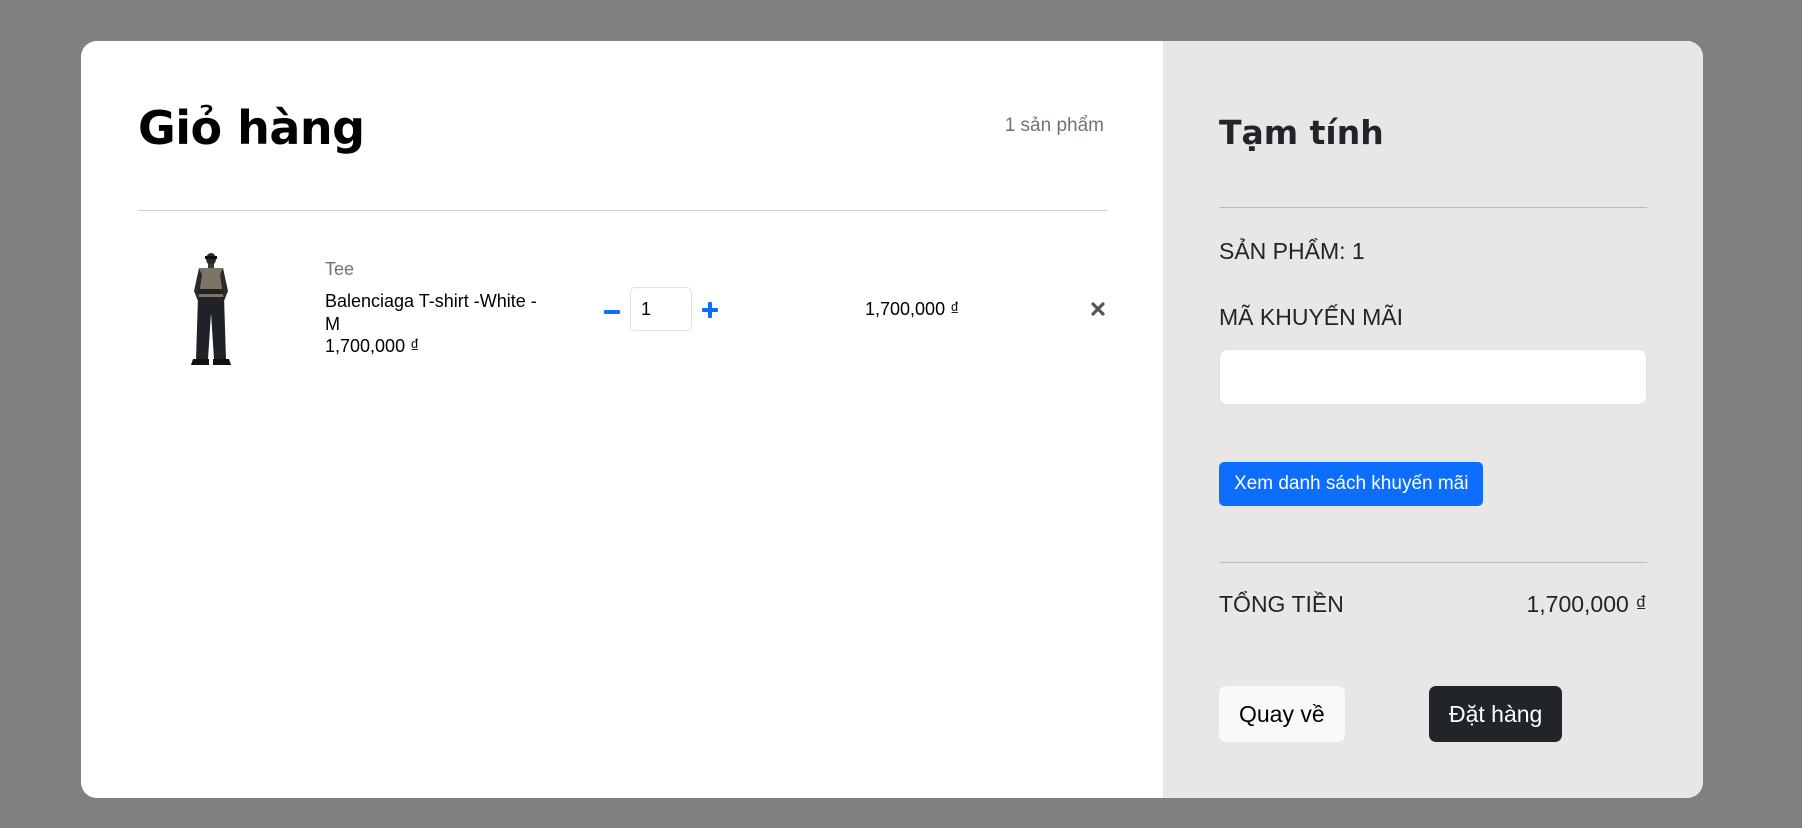 This screenshot has width=1802, height=828. I want to click on summary-title: Tạm tính, so click(1301, 132).